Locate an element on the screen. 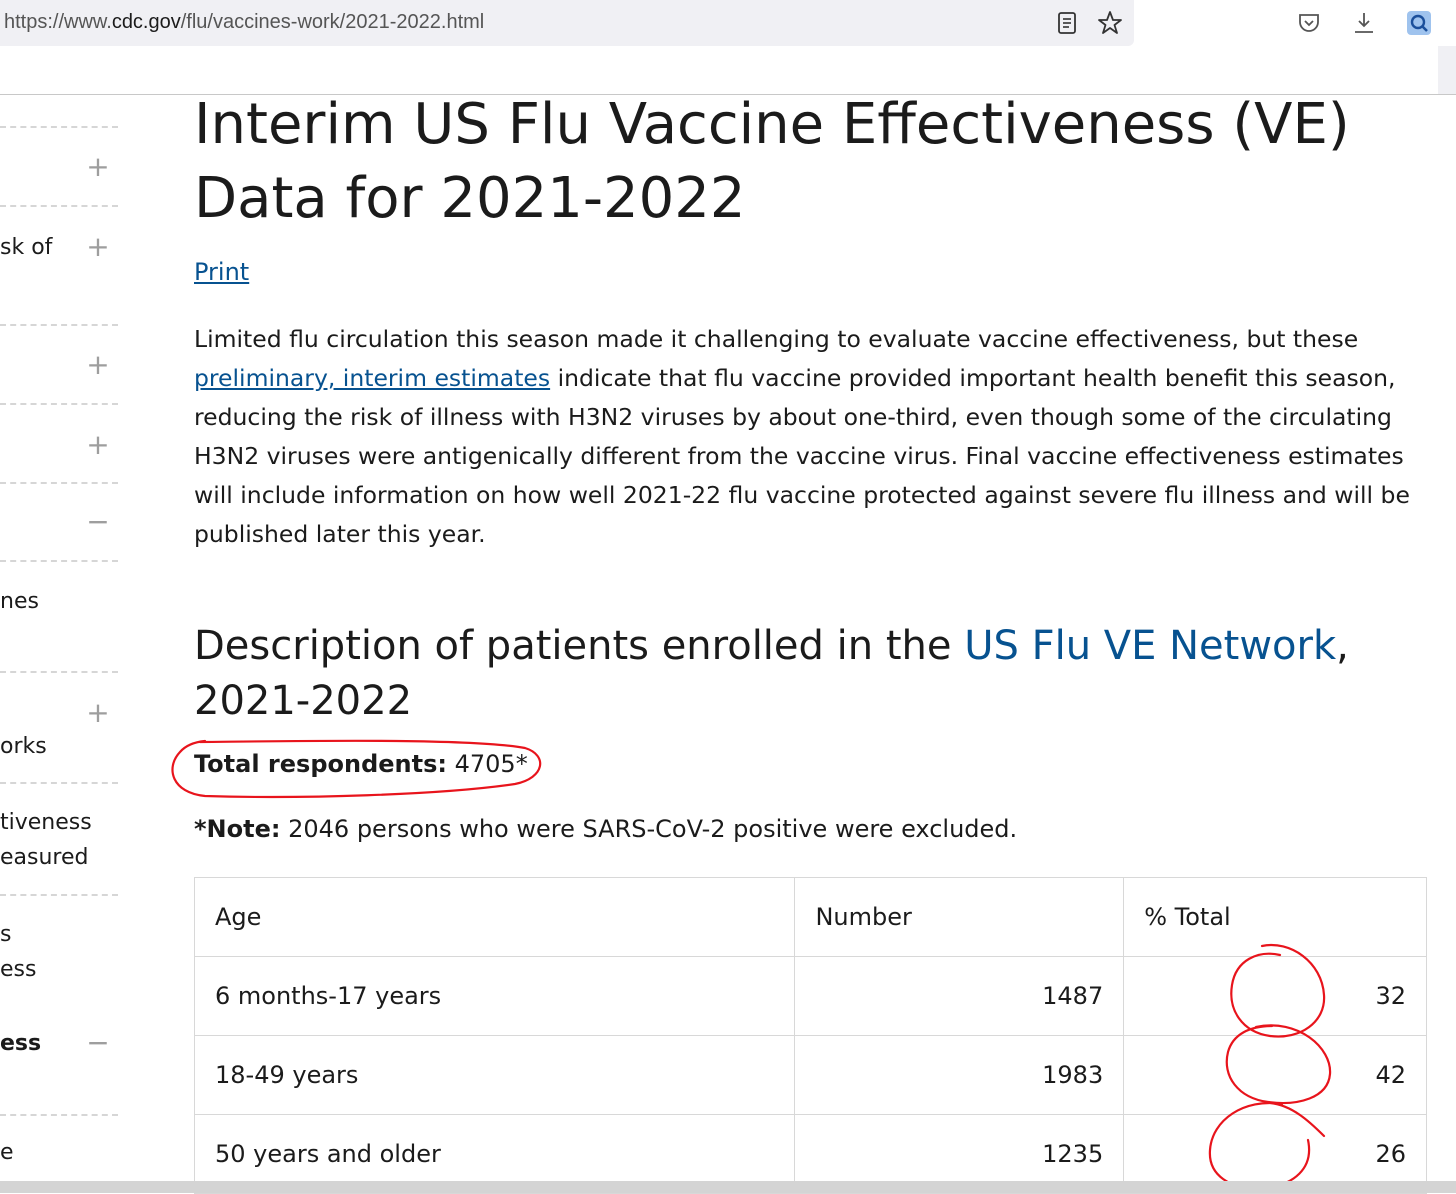 This screenshot has width=1456, height=1194. column-header-pct-total: % Total is located at coordinates (1275, 917).